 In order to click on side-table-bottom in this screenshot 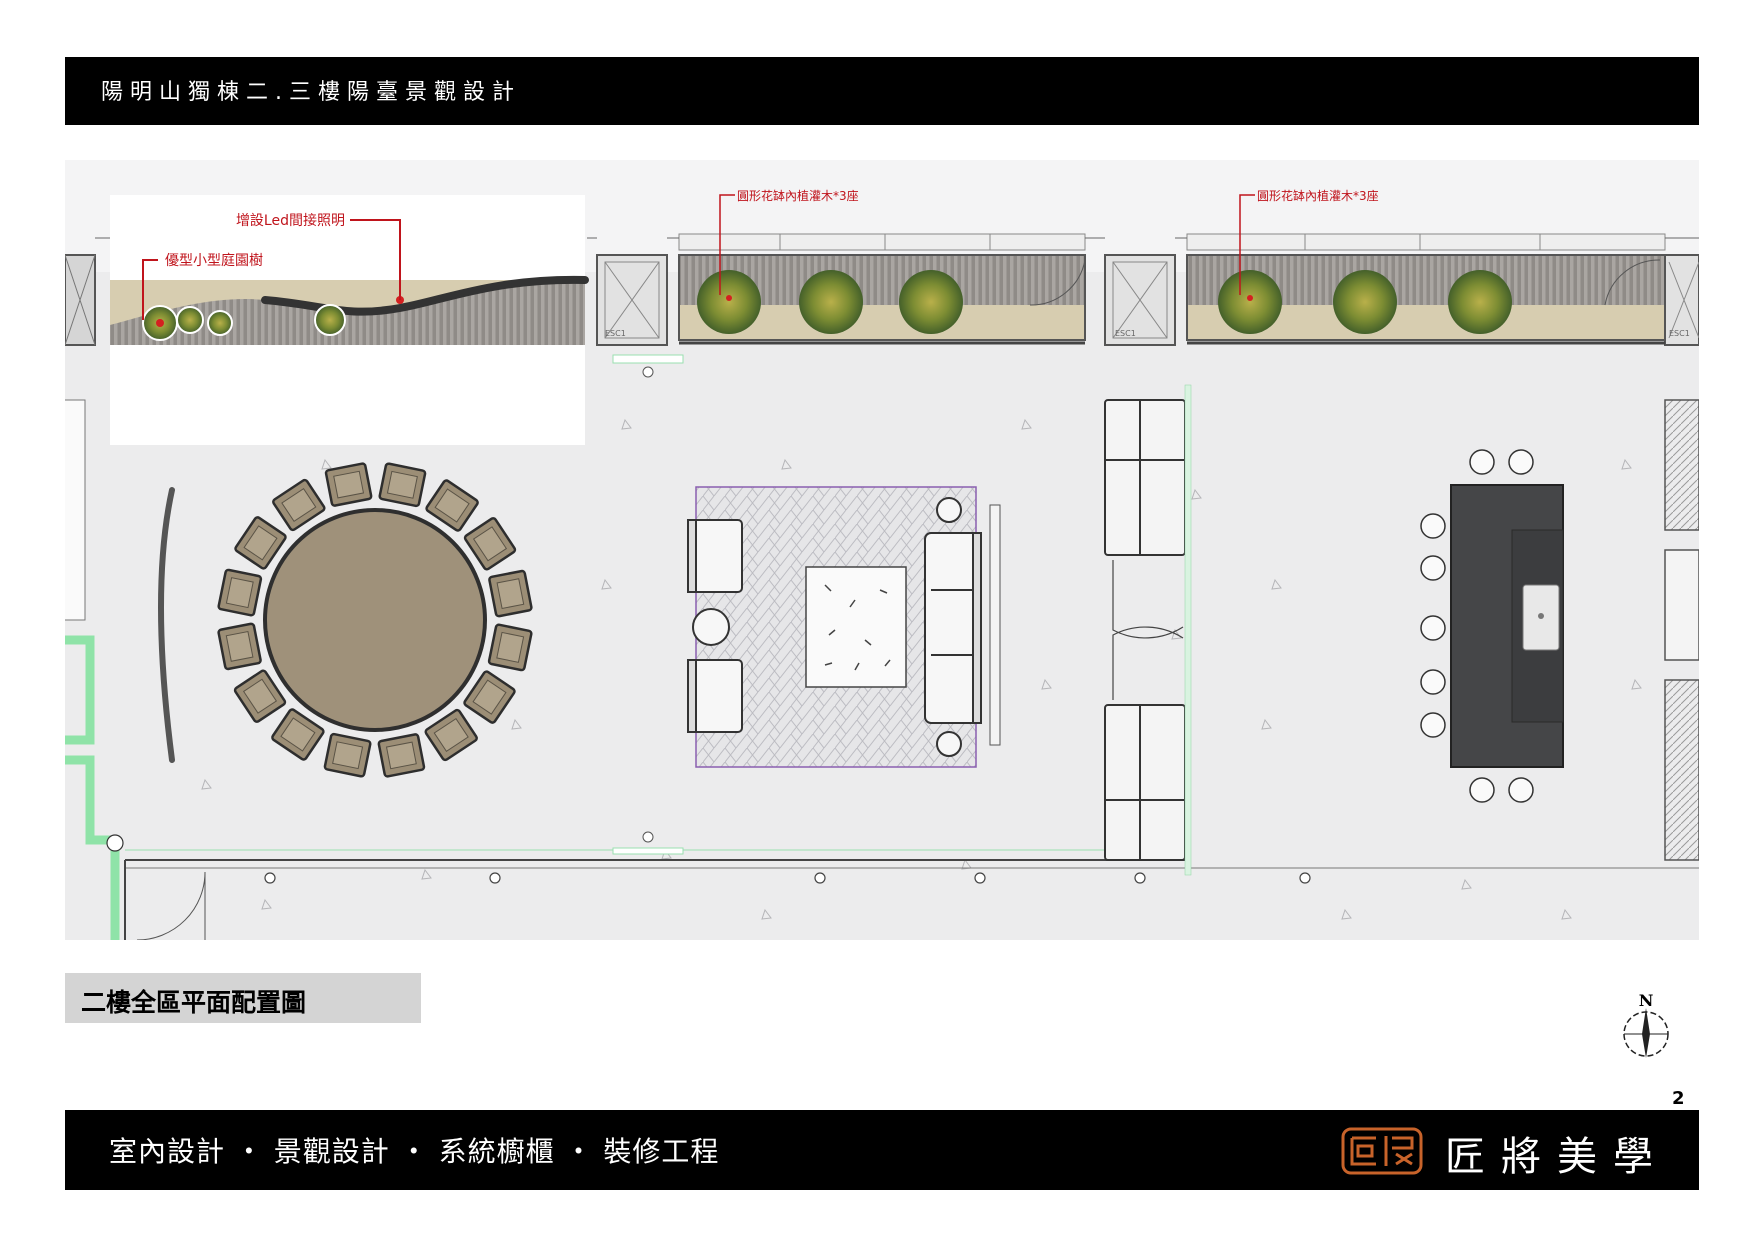, I will do `click(949, 744)`.